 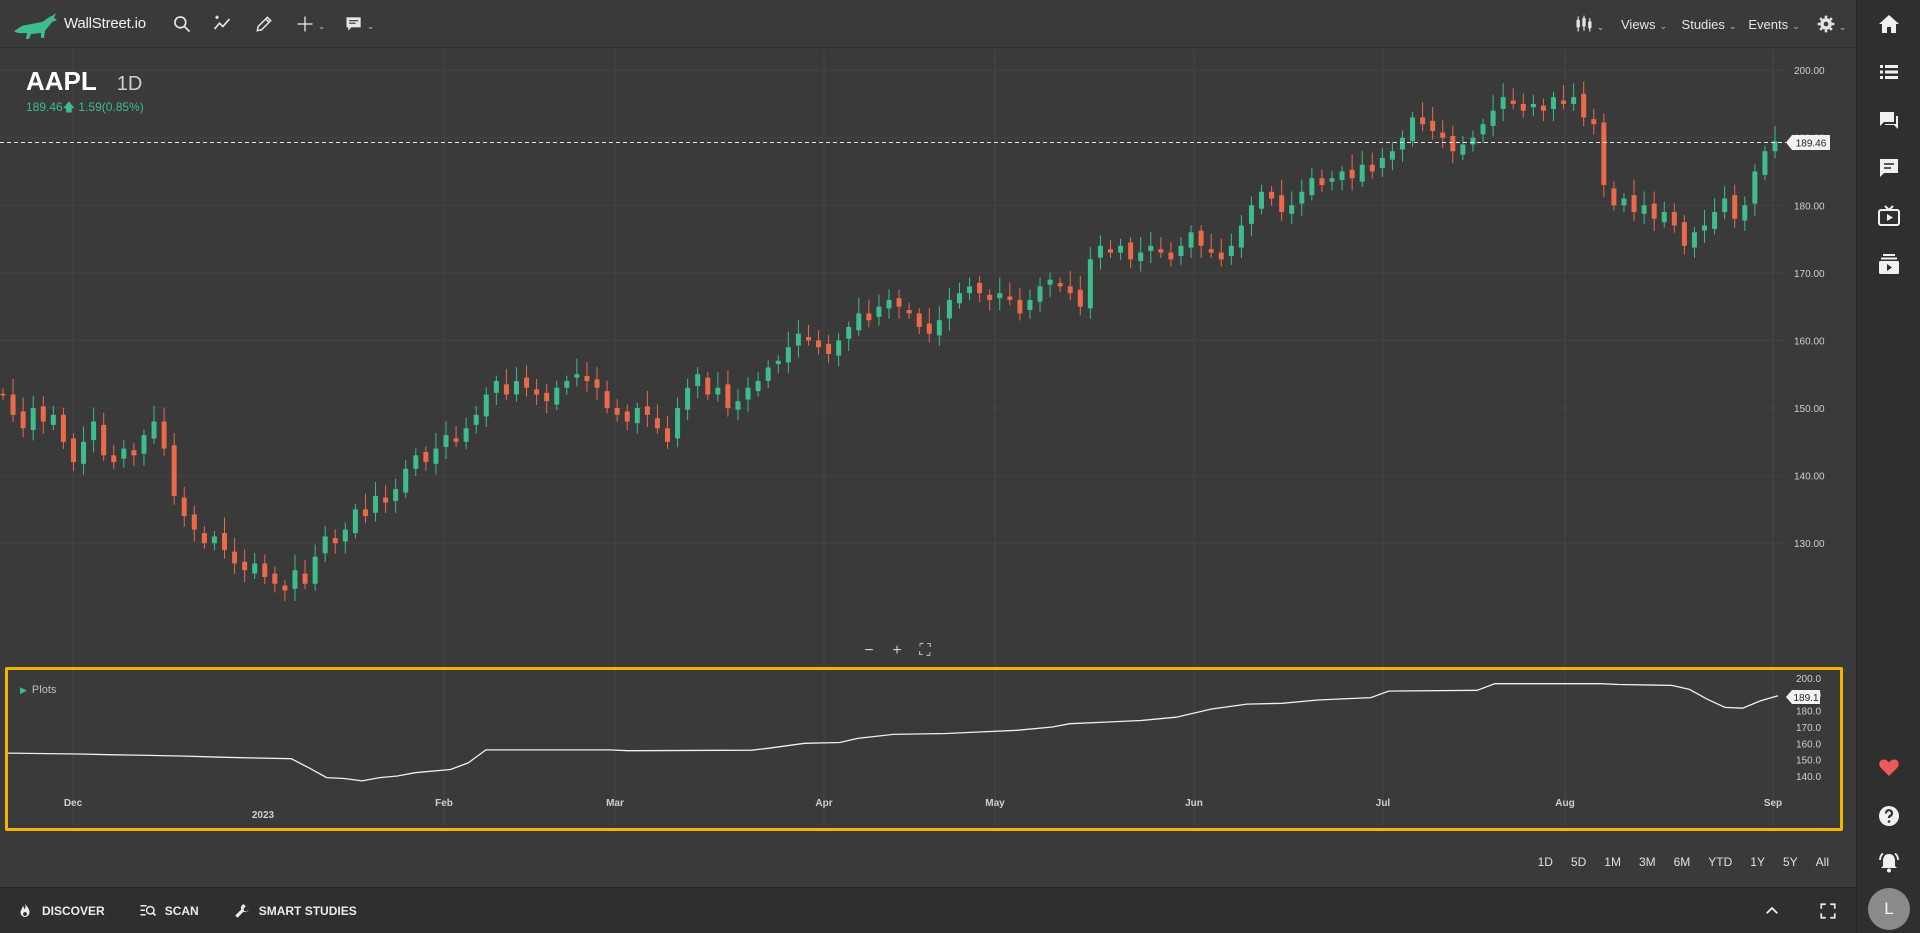 What do you see at coordinates (1682, 862) in the screenshot?
I see `range-button: 6M` at bounding box center [1682, 862].